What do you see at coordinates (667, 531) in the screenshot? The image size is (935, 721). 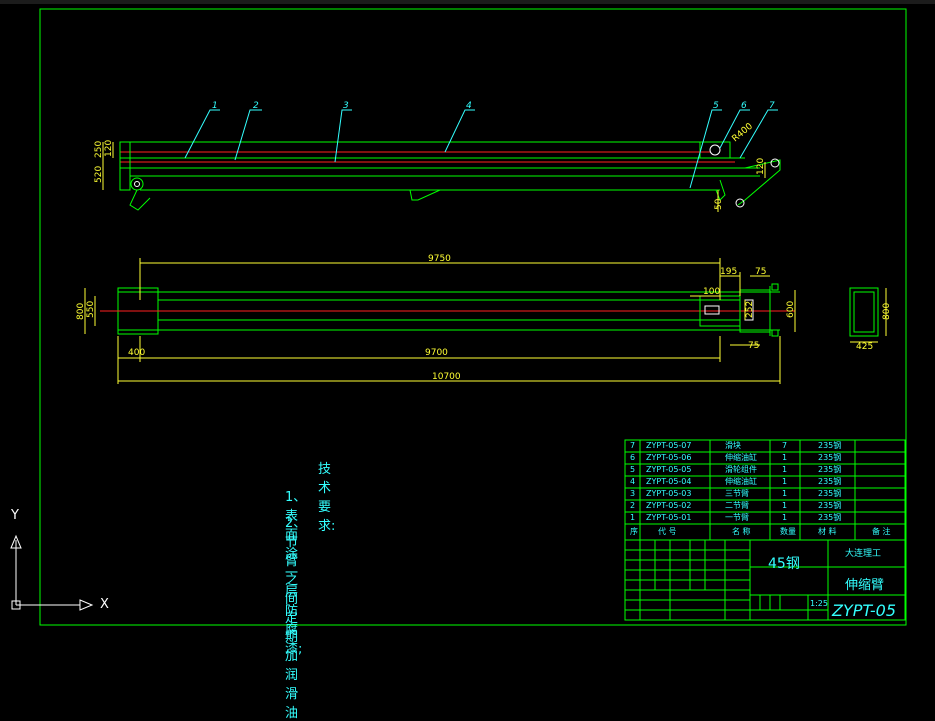 I see `bom-header-code: 代 号` at bounding box center [667, 531].